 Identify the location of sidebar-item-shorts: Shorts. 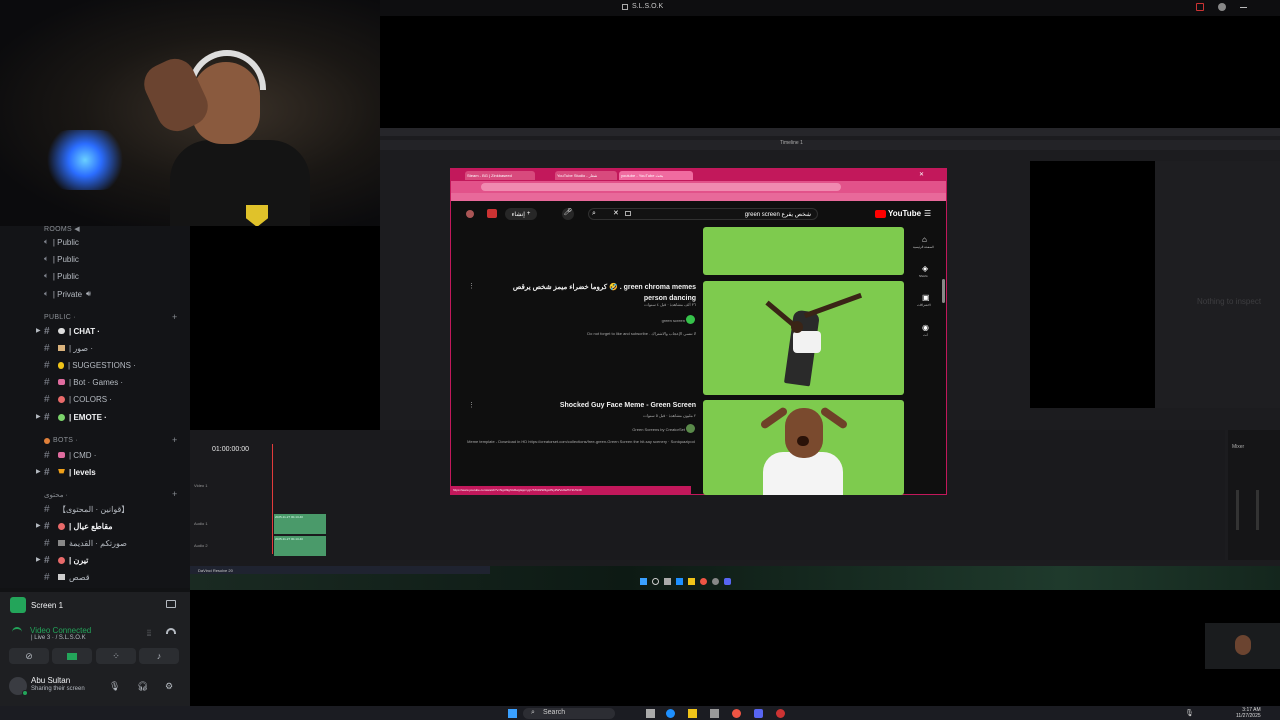
(923, 276).